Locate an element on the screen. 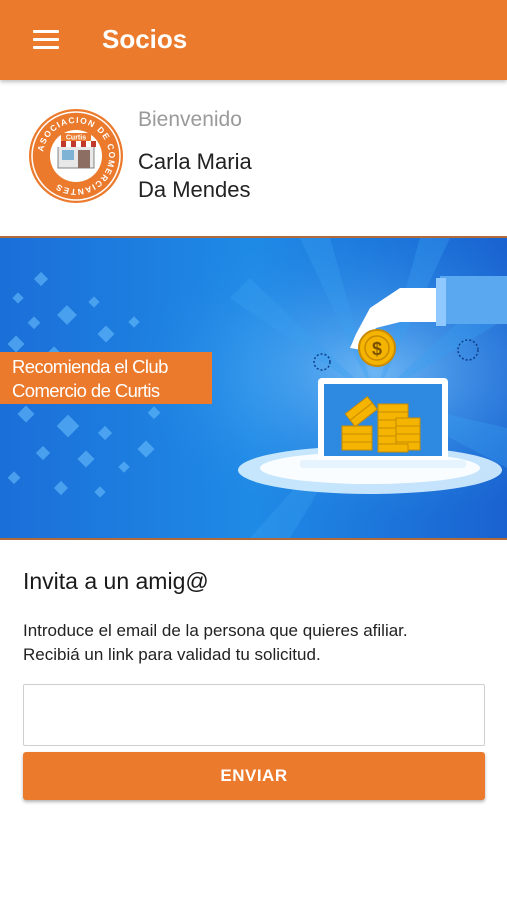  logo-center-text: Curtis is located at coordinates (76, 138).